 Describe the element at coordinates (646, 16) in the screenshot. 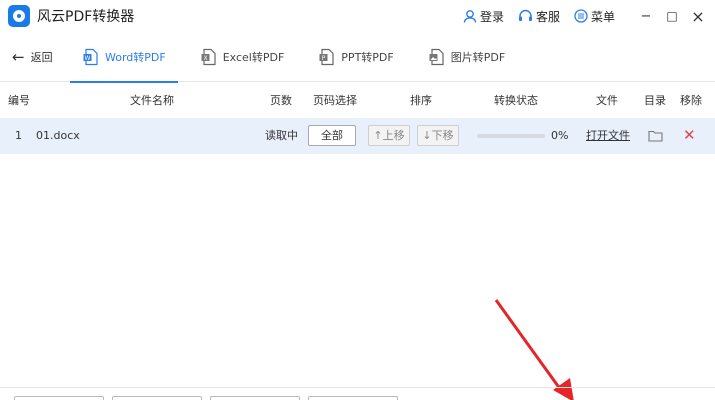

I see `minimize-button: −` at that location.